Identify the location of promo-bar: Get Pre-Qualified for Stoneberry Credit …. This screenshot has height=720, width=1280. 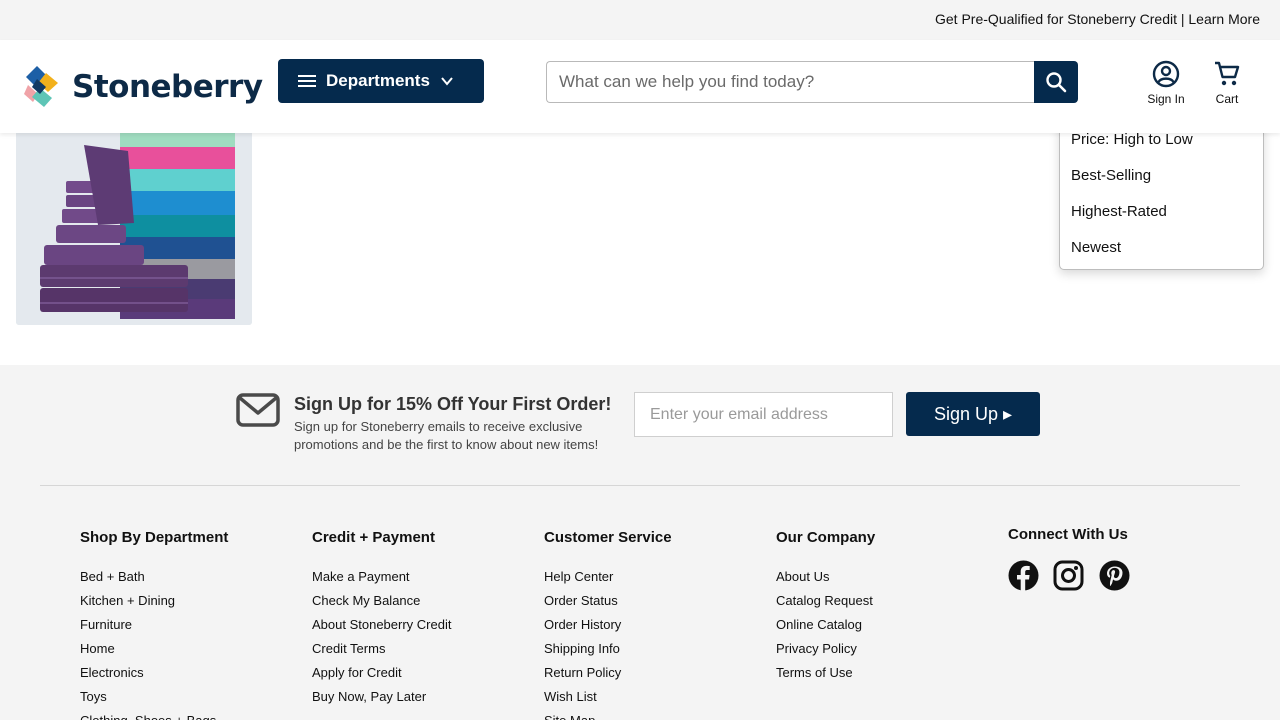
(640, 20).